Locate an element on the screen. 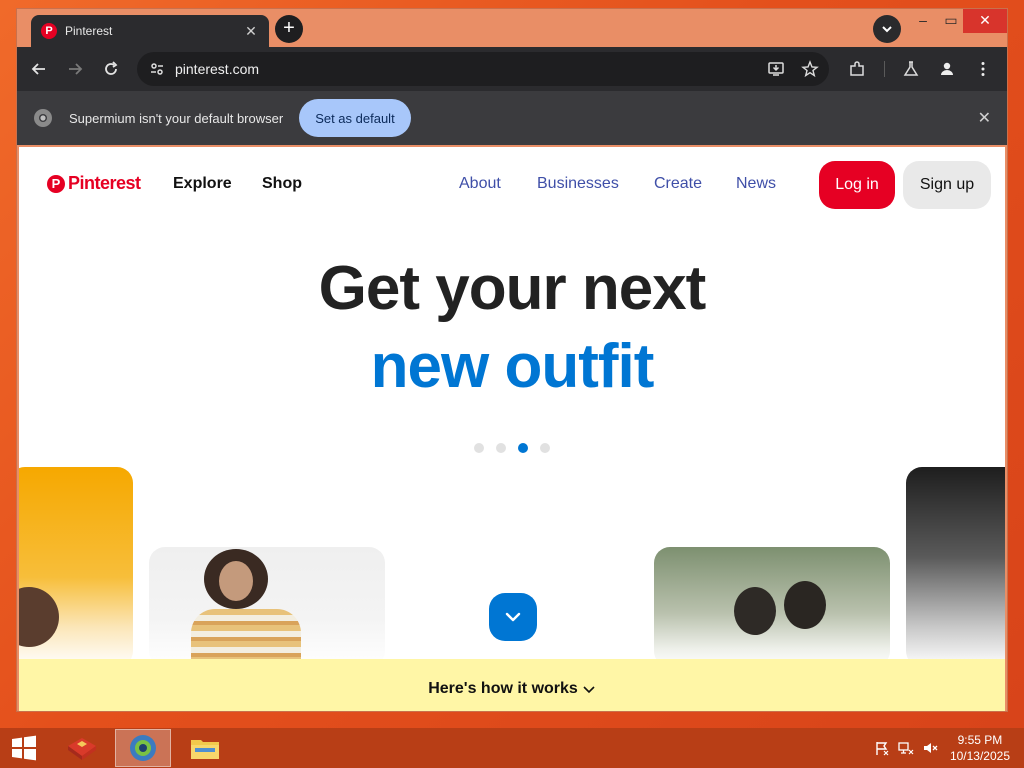 This screenshot has height=768, width=1024. volume-muted-icon is located at coordinates (930, 748).